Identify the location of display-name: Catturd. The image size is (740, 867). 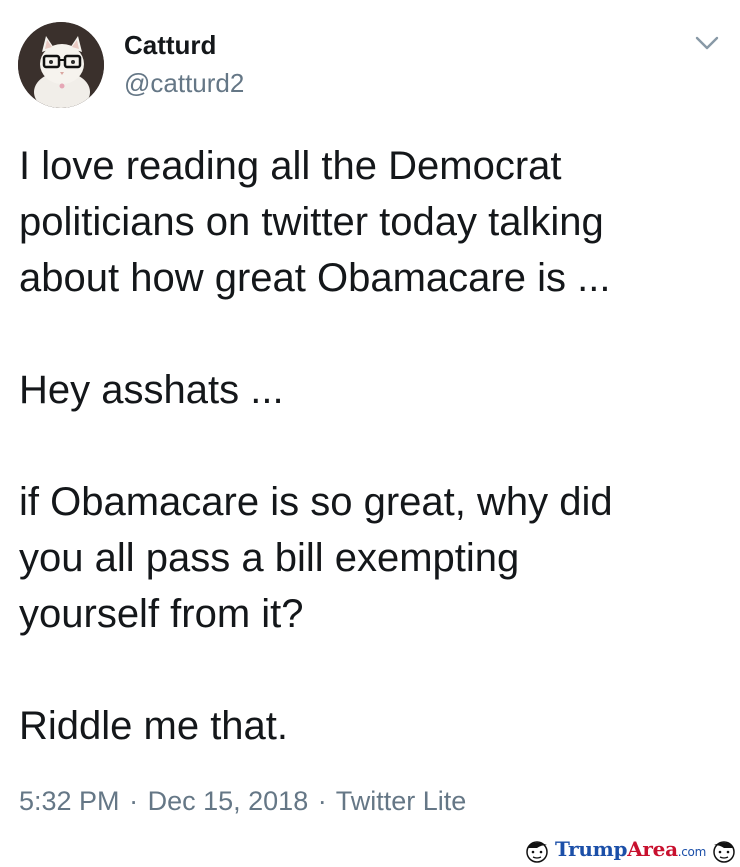
(170, 45).